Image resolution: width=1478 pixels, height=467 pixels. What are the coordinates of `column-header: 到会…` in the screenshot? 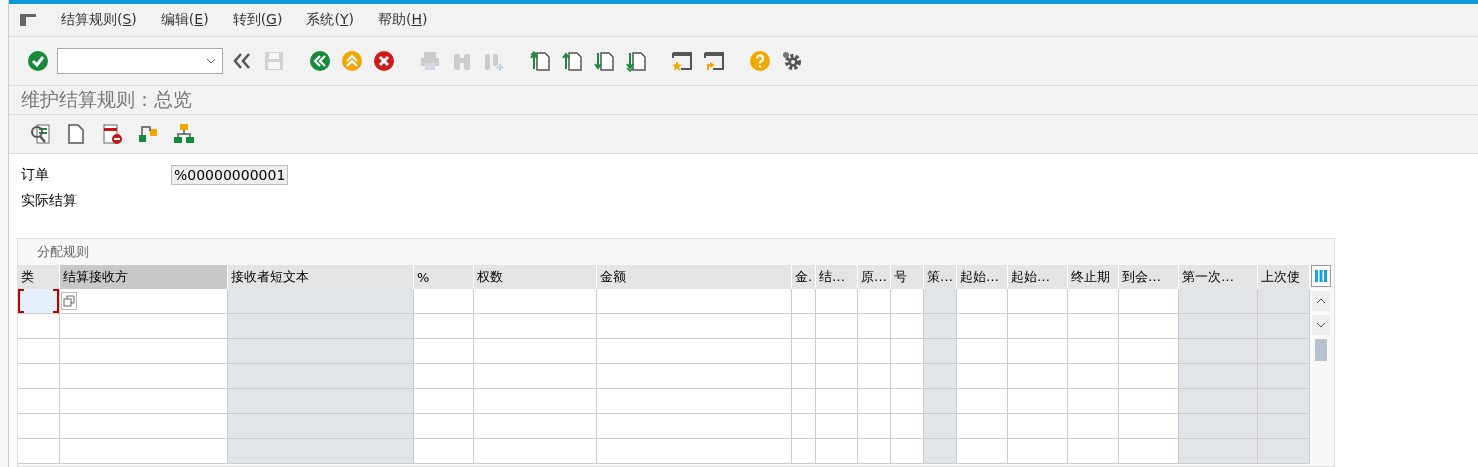 It's located at (1149, 277).